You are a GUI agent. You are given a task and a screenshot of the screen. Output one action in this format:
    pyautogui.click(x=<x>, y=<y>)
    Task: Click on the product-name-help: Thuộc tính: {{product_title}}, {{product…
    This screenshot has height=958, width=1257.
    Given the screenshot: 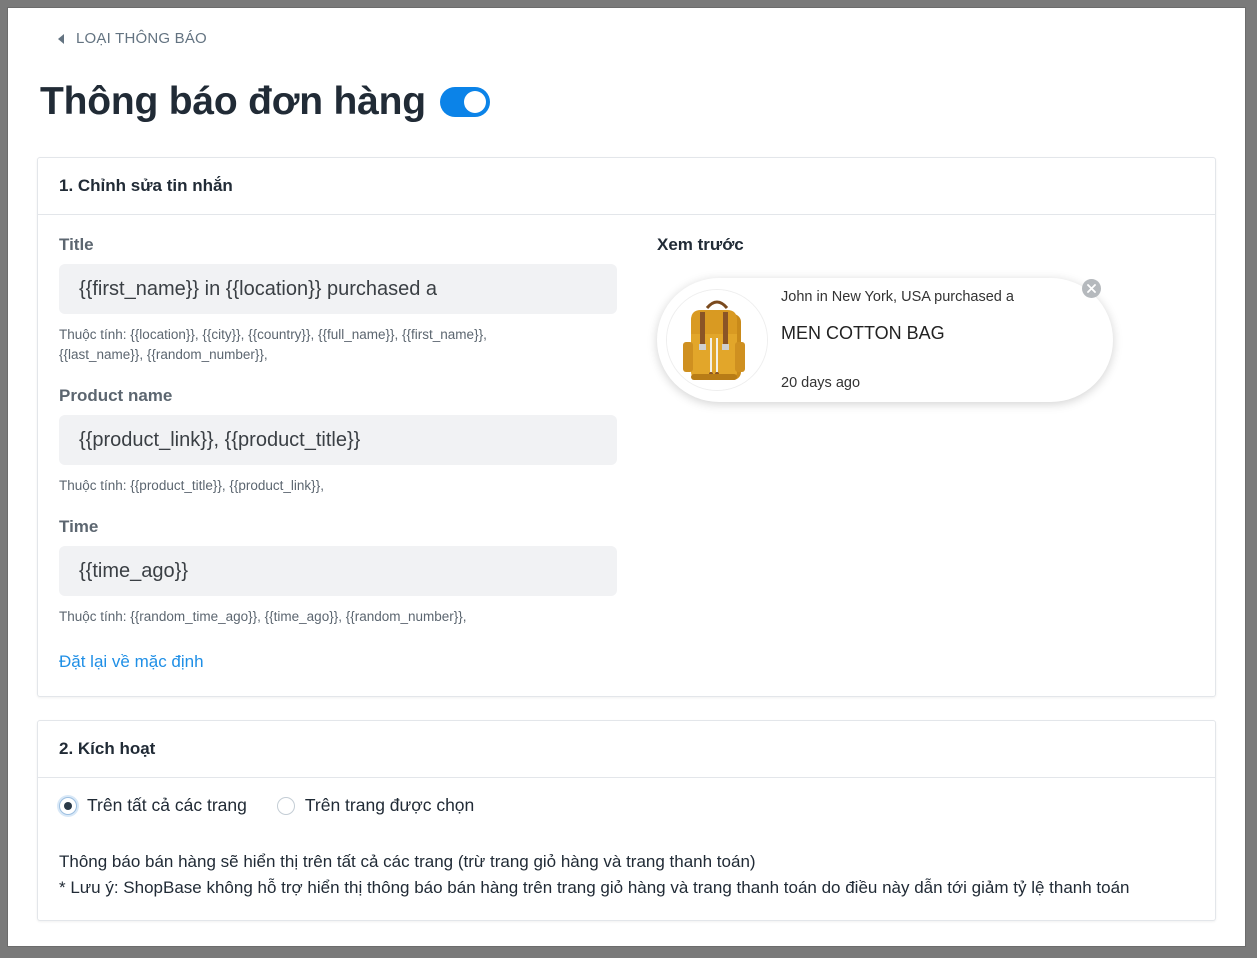 What is the action you would take?
    pyautogui.click(x=191, y=485)
    